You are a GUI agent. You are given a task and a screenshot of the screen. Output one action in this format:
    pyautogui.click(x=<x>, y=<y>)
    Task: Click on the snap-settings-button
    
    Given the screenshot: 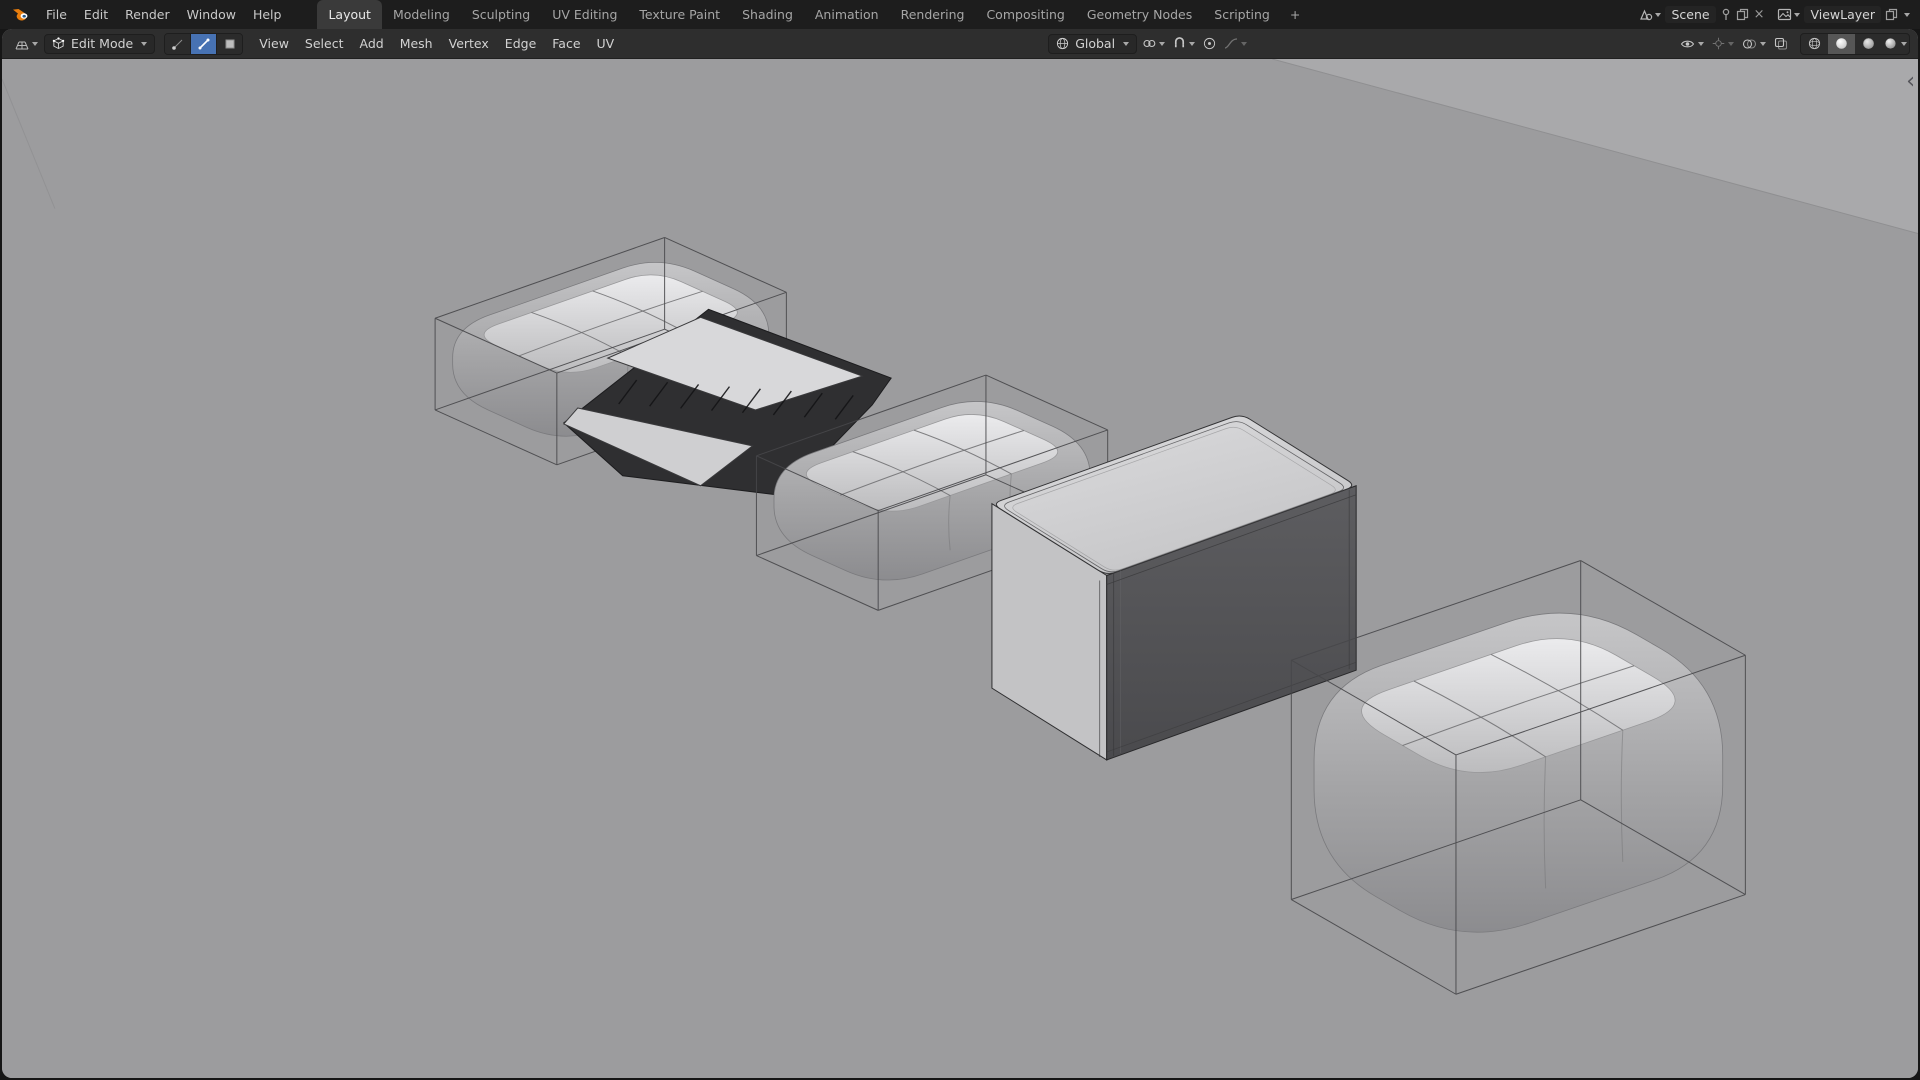 What is the action you would take?
    pyautogui.click(x=1153, y=43)
    